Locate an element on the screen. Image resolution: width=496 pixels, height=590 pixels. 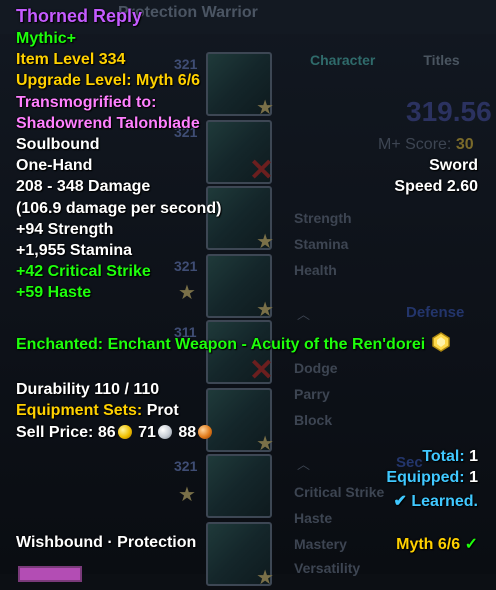
total-count: Total: 1 is located at coordinates (450, 456).